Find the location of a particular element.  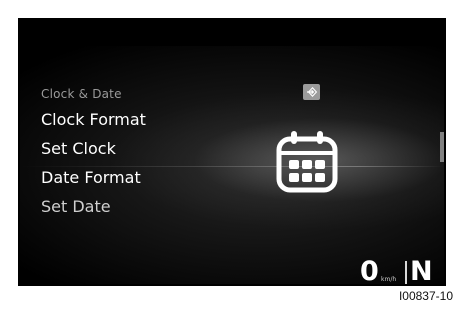

menu-item-set-clock: Set Clock is located at coordinates (93, 148).